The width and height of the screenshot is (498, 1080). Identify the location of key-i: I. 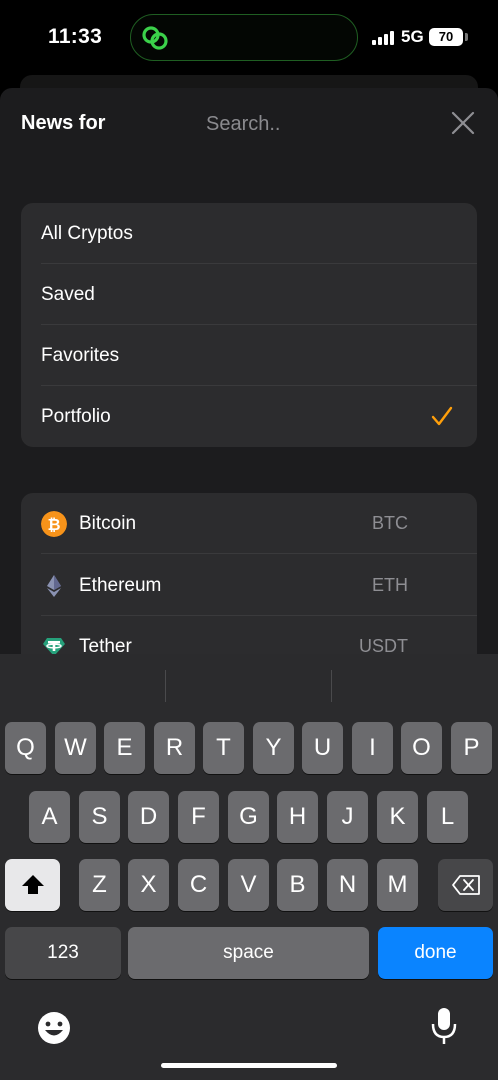
(372, 748).